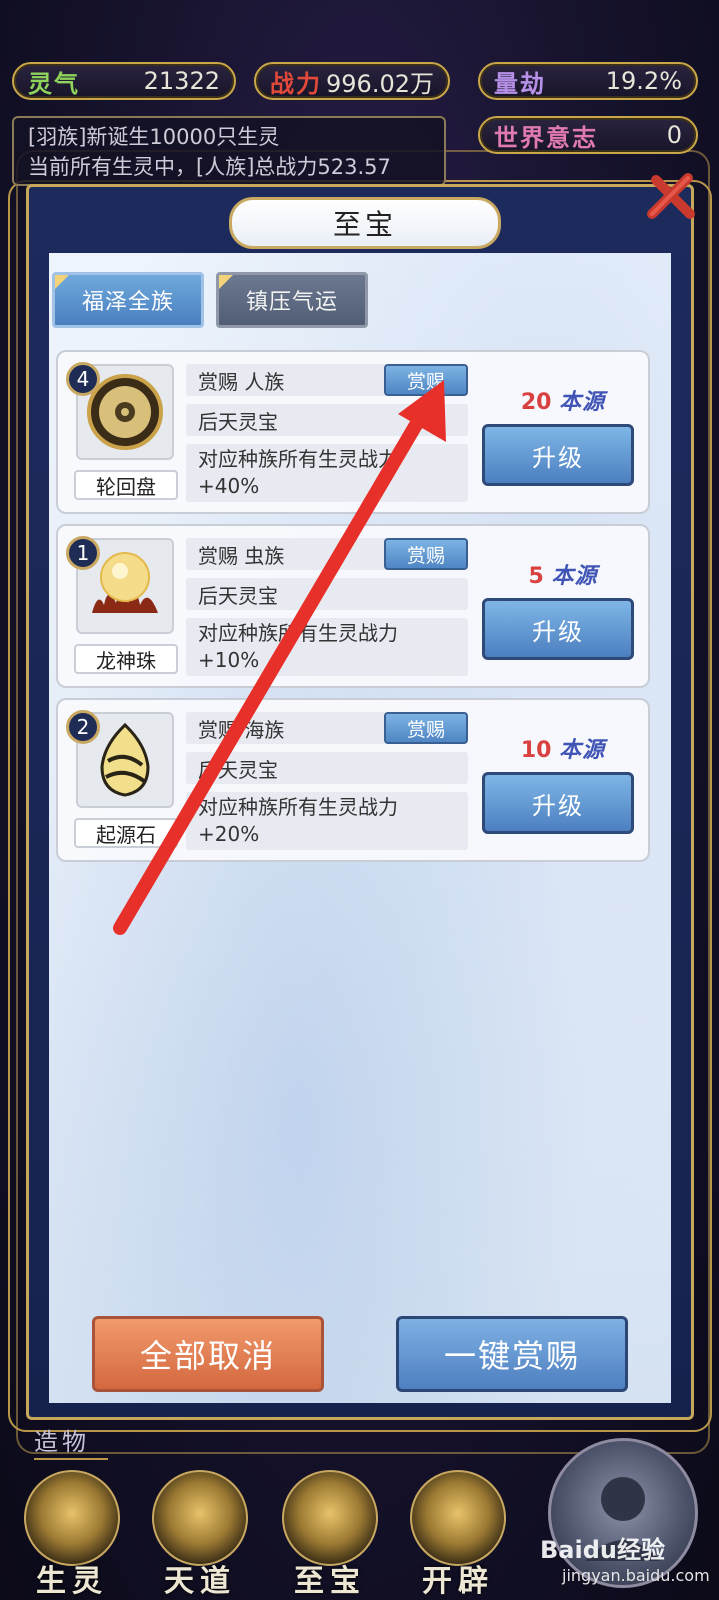 This screenshot has height=1600, width=719. Describe the element at coordinates (330, 1581) in the screenshot. I see `nav-zhibao-label: 至宝` at that location.